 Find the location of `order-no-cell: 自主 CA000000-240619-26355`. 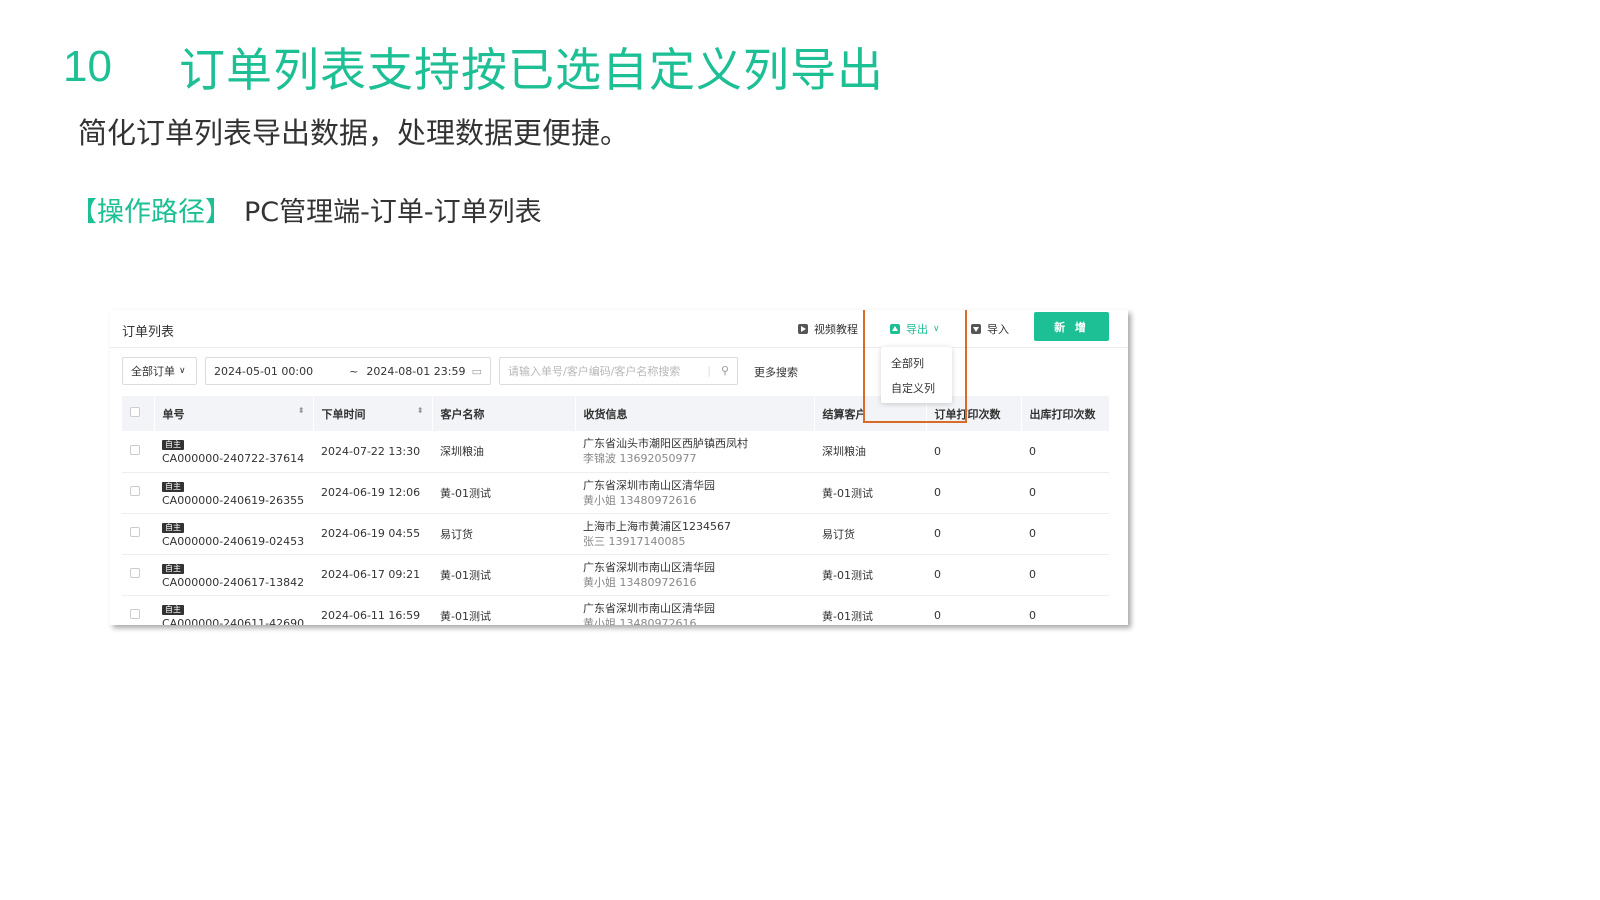

order-no-cell: 自主 CA000000-240619-26355 is located at coordinates (233, 493).